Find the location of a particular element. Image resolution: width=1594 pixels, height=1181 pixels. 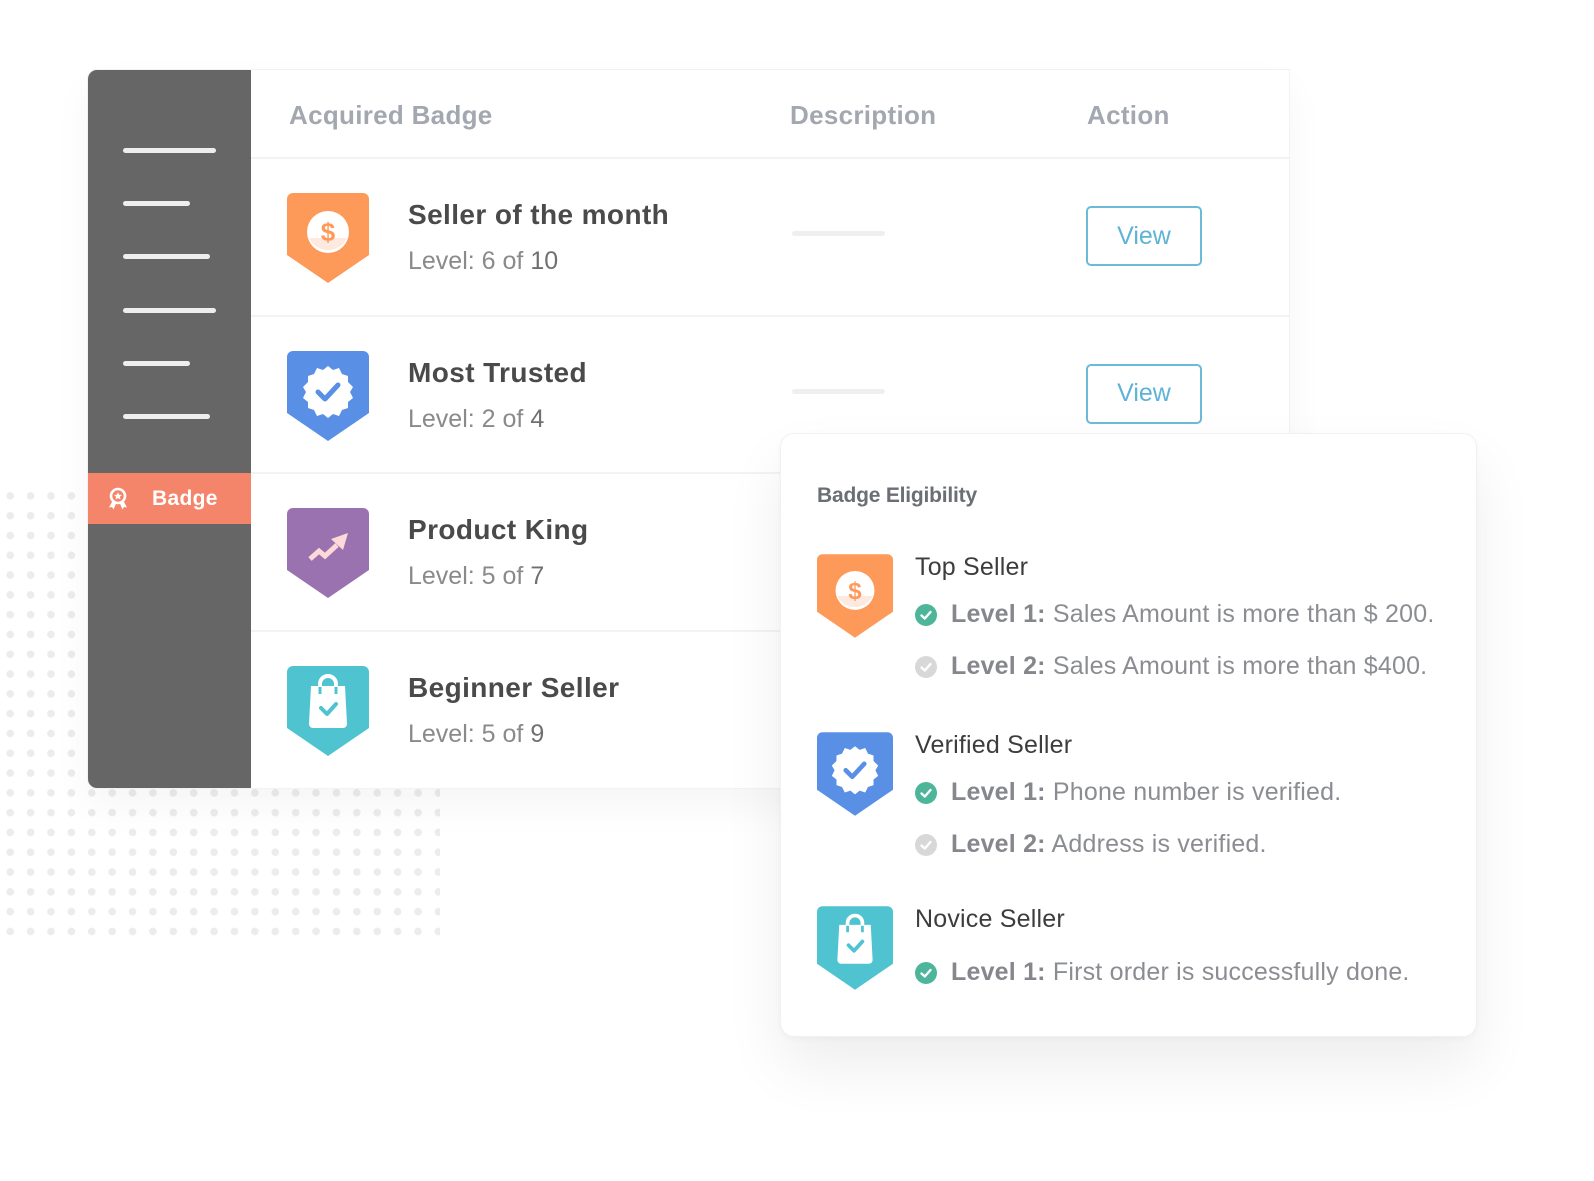

column-header-action: Action is located at coordinates (1128, 115).